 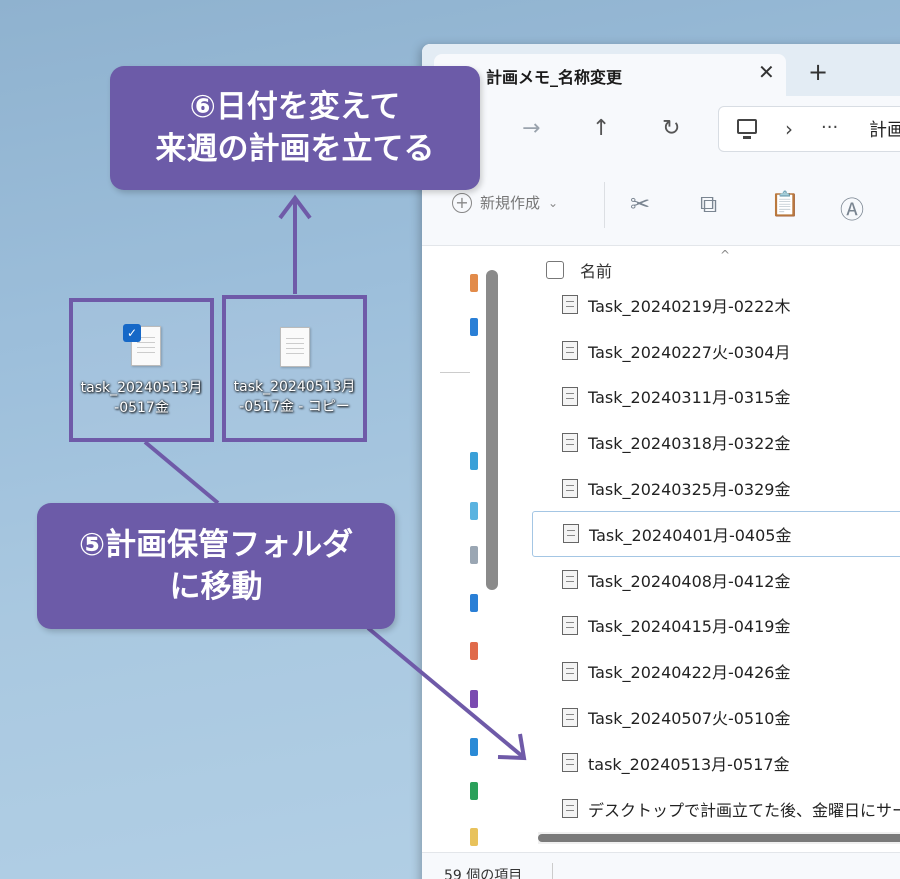 I want to click on pictures-icon, so click(x=474, y=603).